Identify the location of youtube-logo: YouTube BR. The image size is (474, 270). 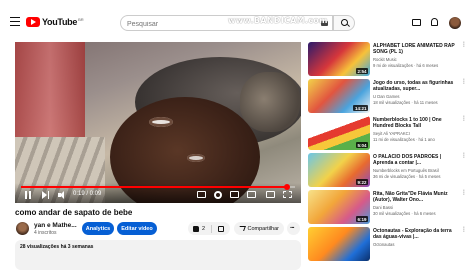
(55, 22).